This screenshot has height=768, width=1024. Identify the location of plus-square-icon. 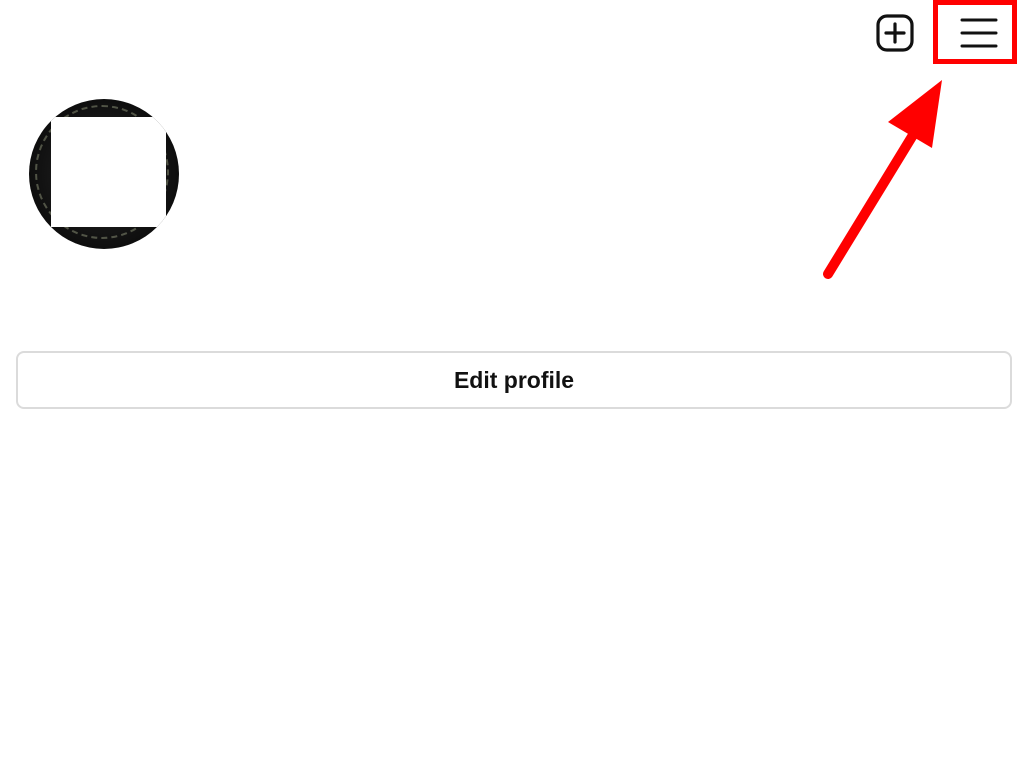
(895, 33).